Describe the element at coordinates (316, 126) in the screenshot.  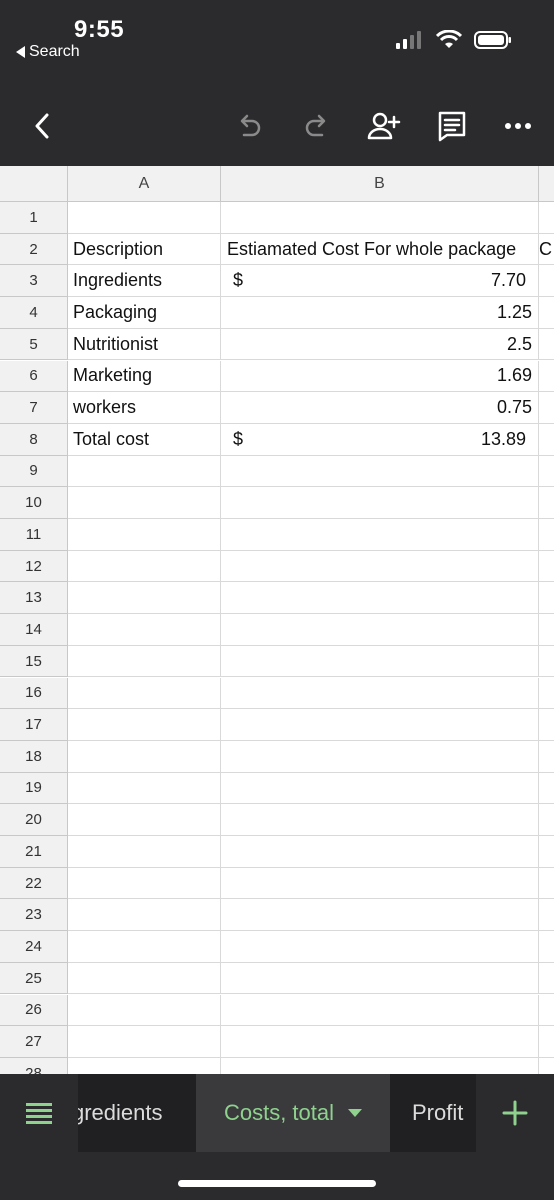
I see `redo-button` at that location.